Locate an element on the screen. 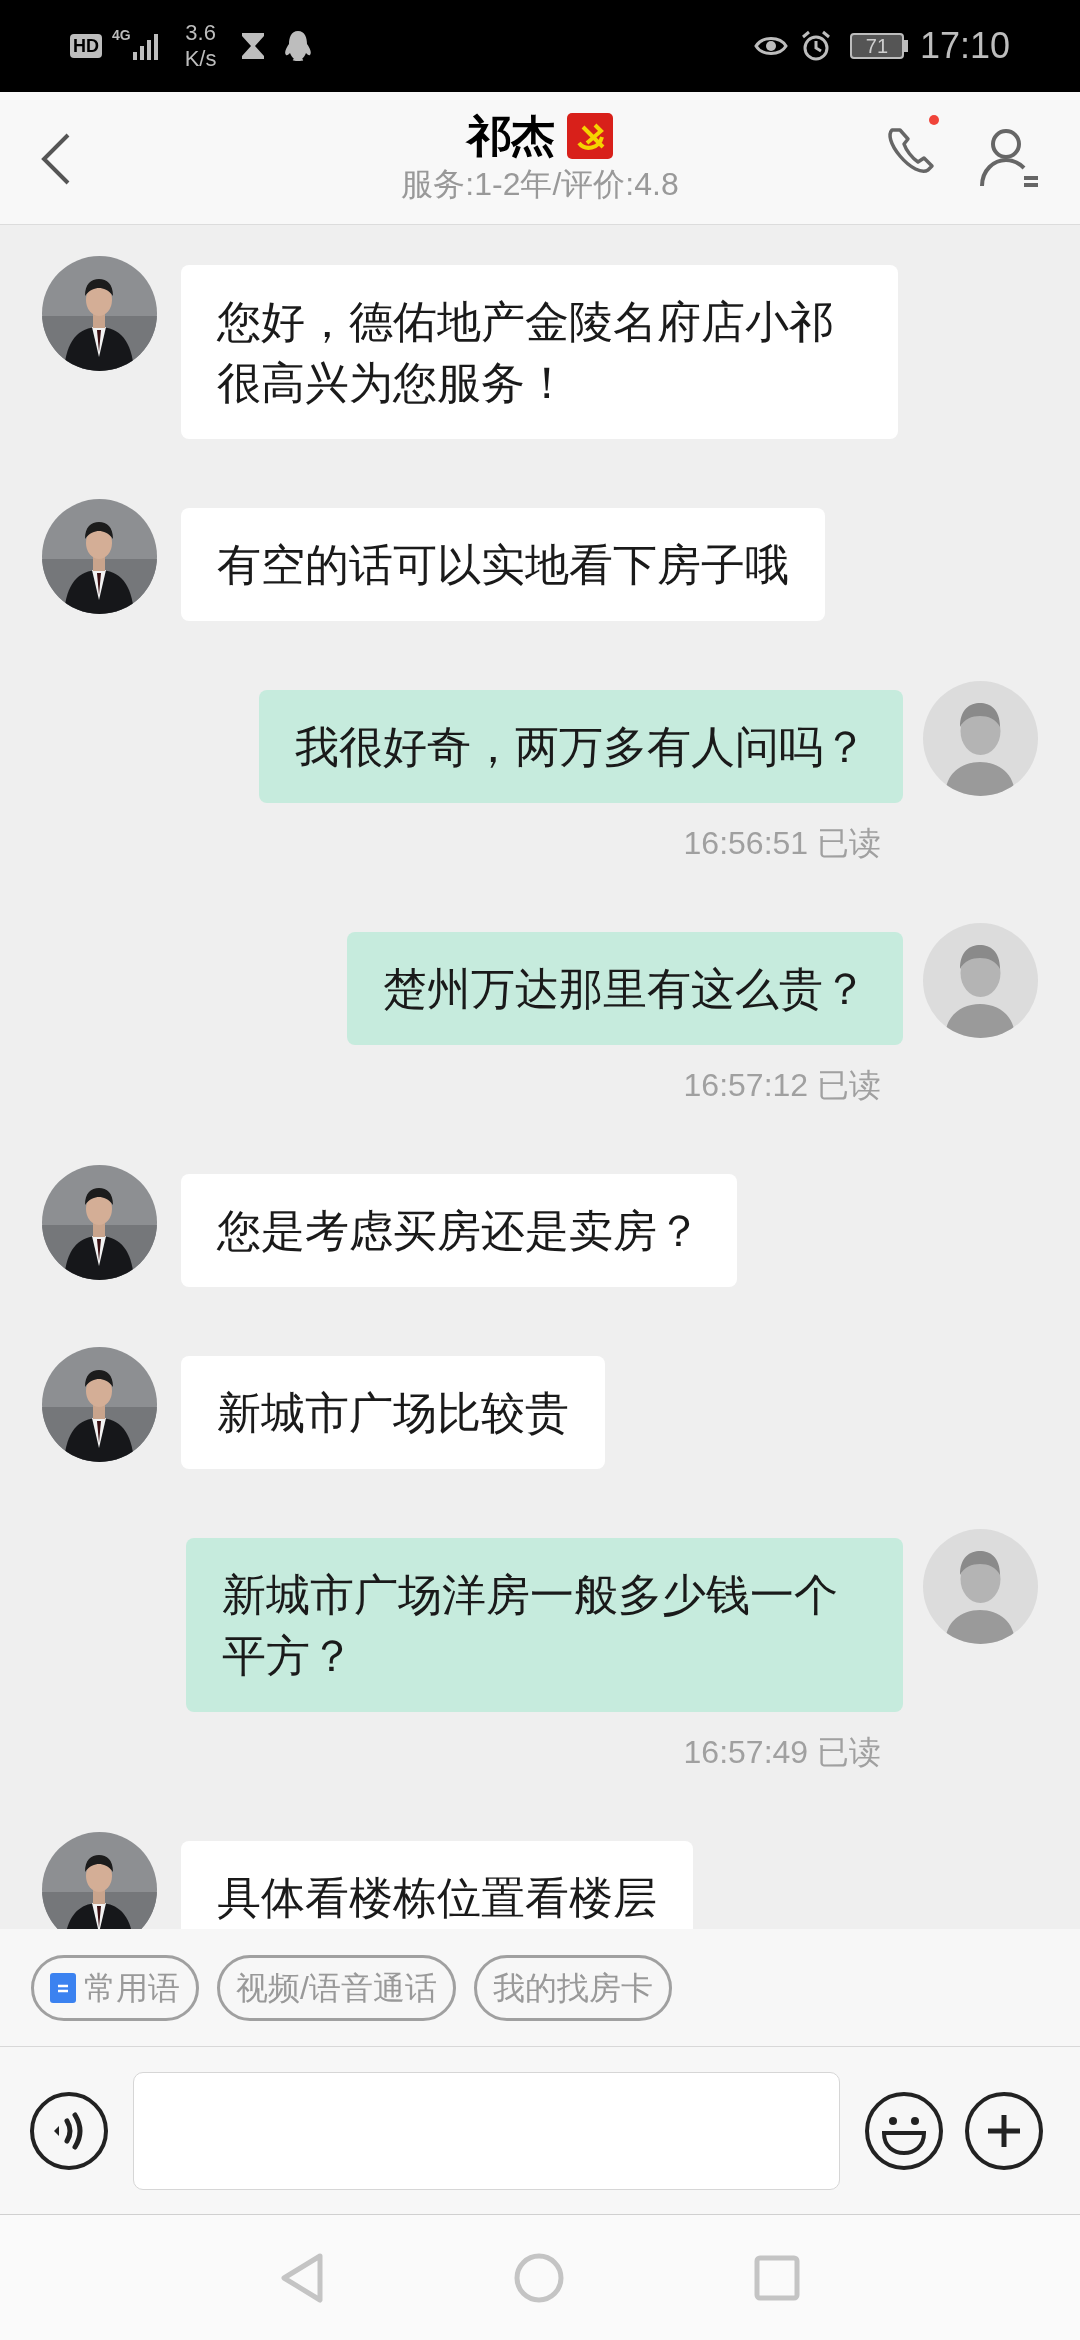  penguin-icon is located at coordinates (298, 46).